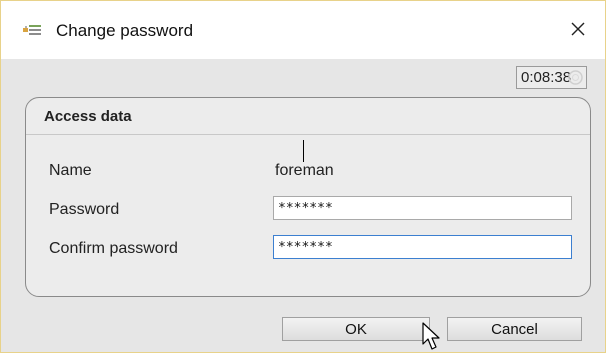 This screenshot has width=606, height=357. I want to click on ok-button: OK, so click(356, 329).